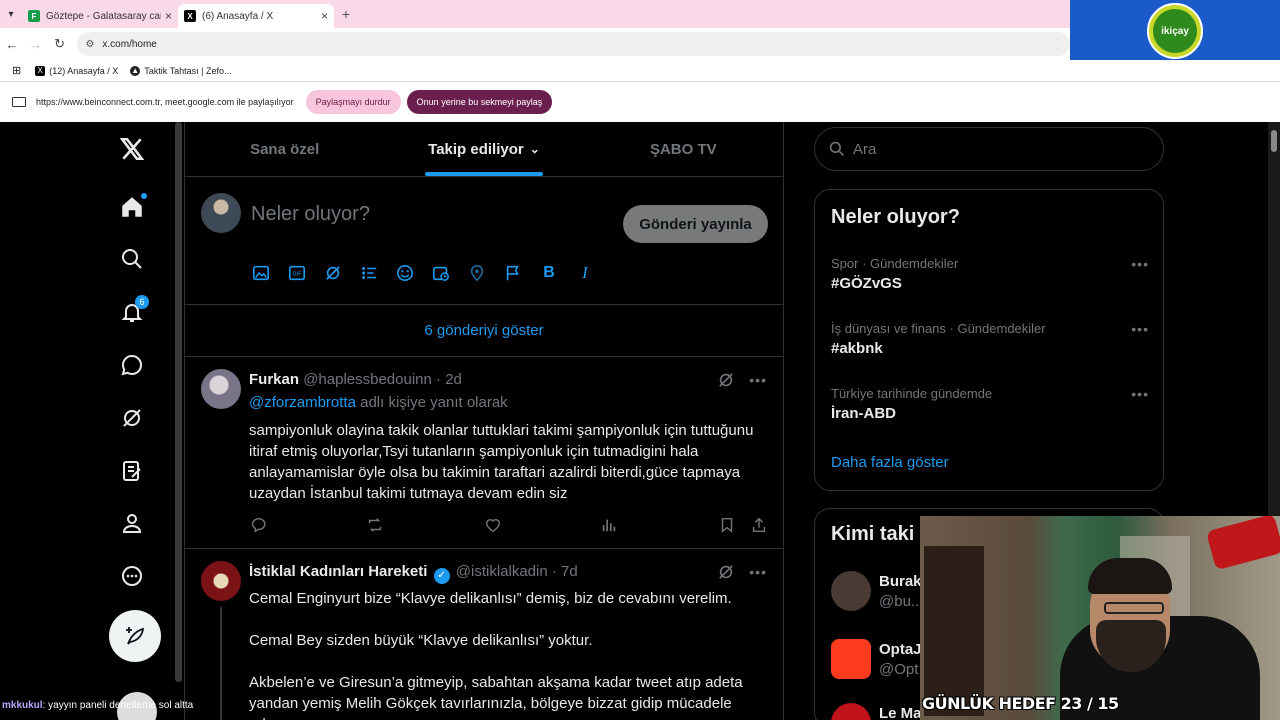 This screenshot has height=720, width=1280. Describe the element at coordinates (36, 44) in the screenshot. I see `forward-icon: →` at that location.